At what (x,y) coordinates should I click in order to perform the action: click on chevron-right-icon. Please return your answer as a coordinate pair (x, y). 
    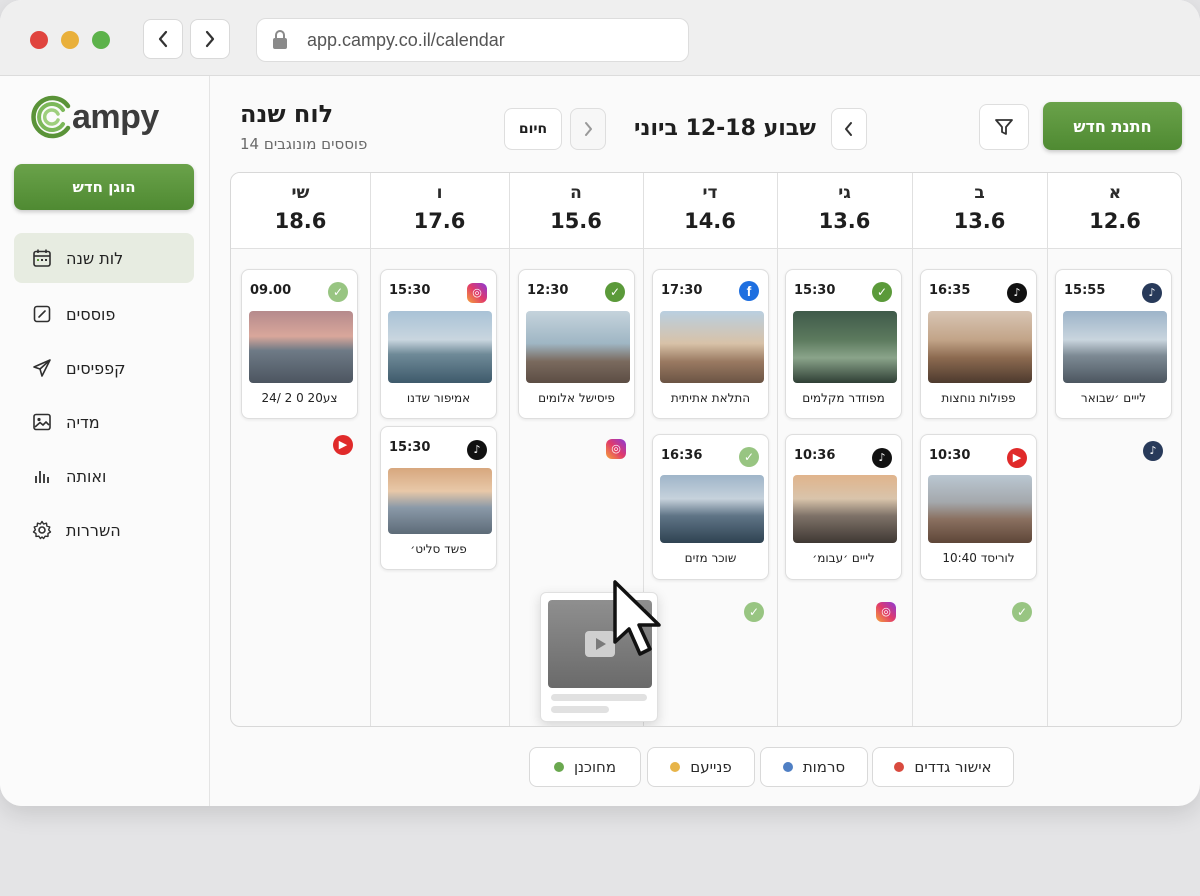
    Looking at the image, I should click on (588, 129).